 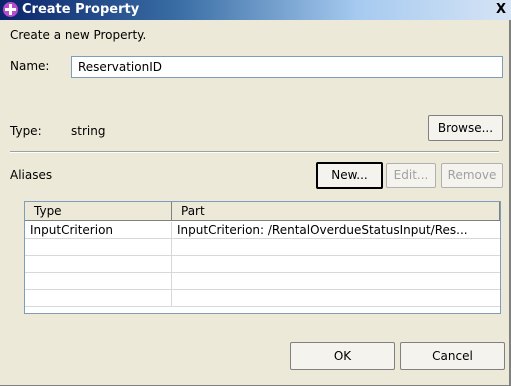 What do you see at coordinates (31, 175) in the screenshot?
I see `aliases-label: Aliases` at bounding box center [31, 175].